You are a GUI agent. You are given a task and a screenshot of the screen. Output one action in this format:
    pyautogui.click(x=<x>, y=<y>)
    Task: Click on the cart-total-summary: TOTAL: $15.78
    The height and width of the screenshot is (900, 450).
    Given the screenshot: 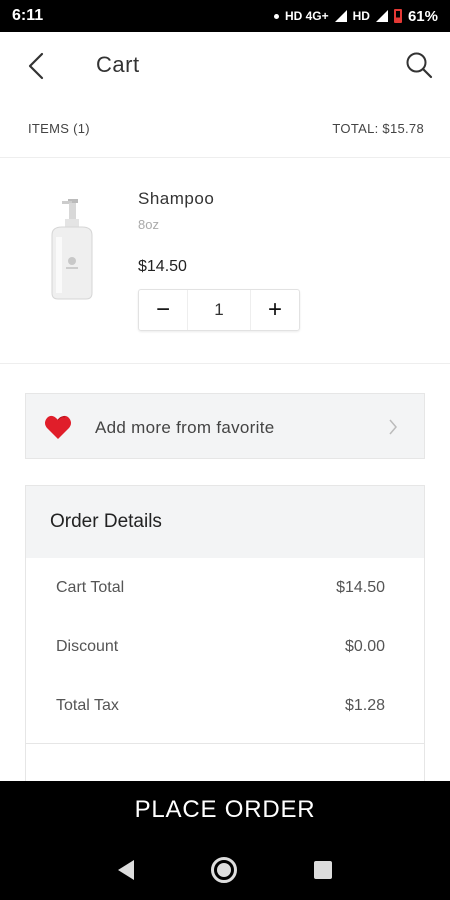 What is the action you would take?
    pyautogui.click(x=378, y=128)
    